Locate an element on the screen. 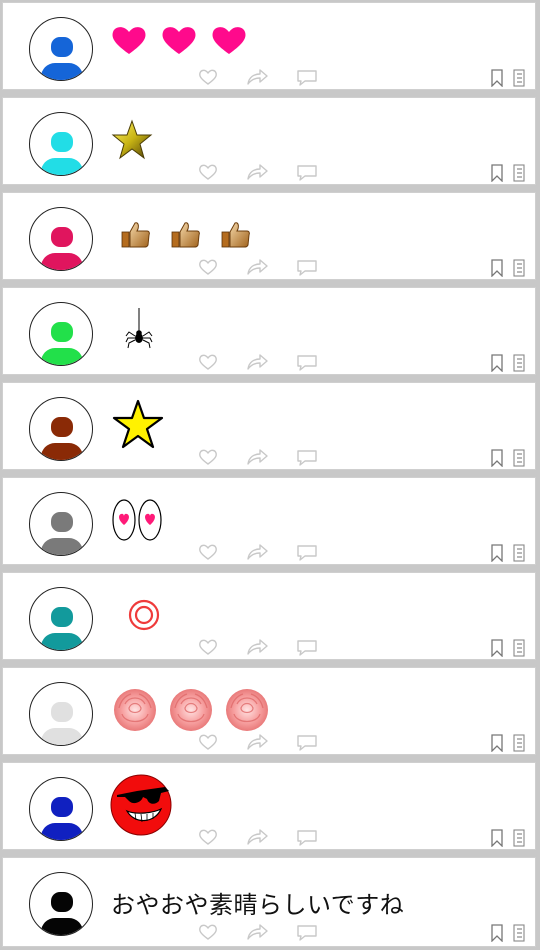 The height and width of the screenshot is (950, 540). post-text: おやおや素晴らしいですね is located at coordinates (258, 904).